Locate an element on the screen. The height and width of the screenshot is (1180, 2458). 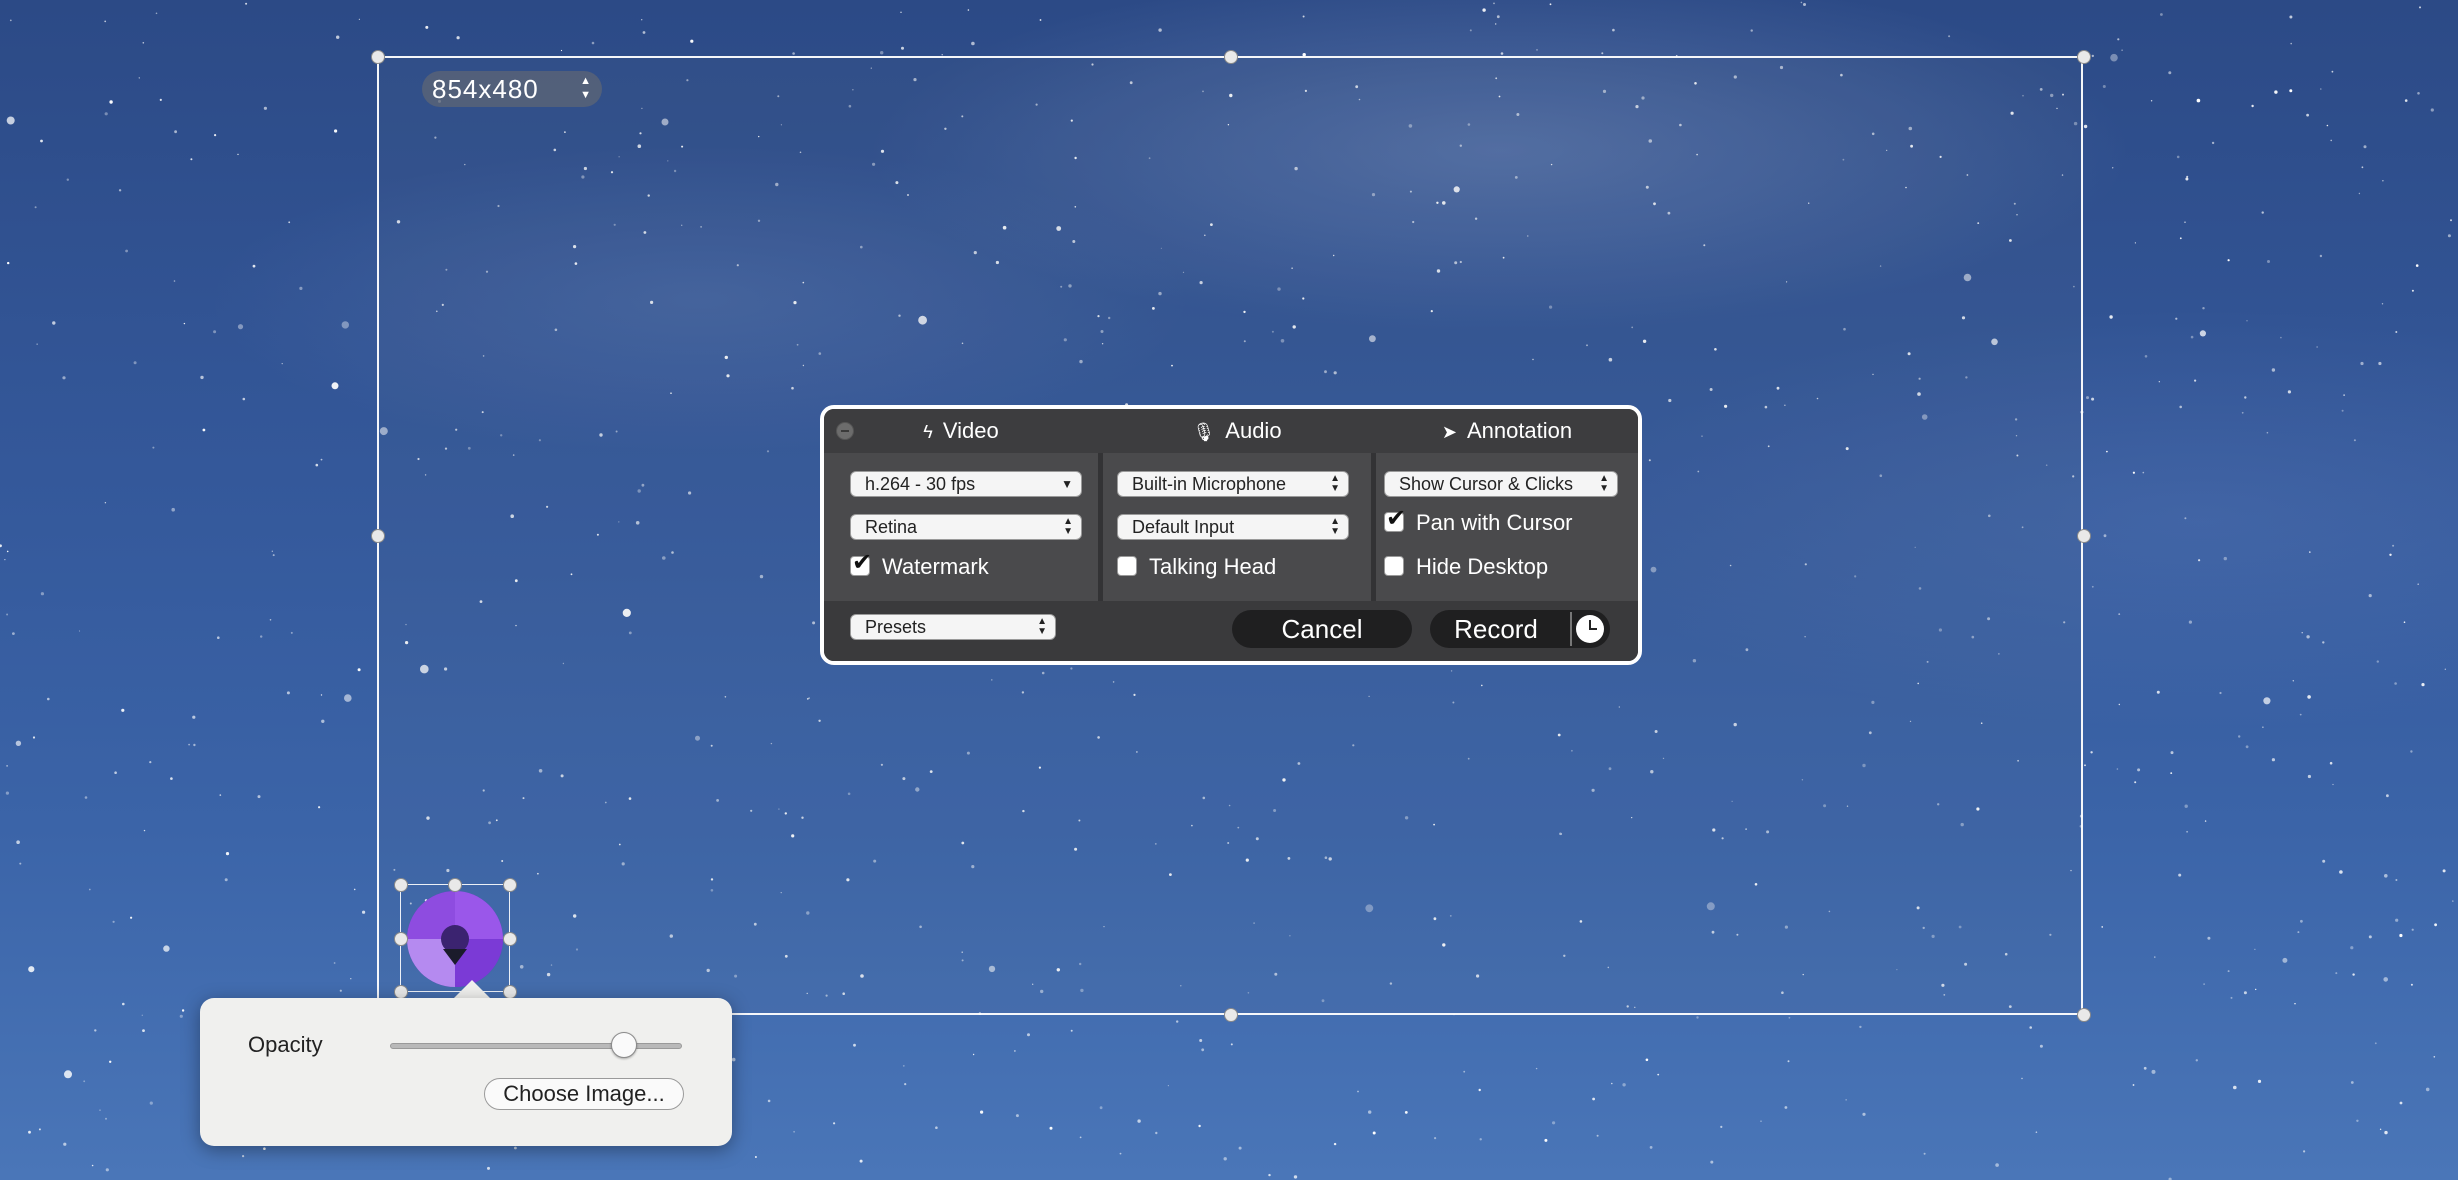
watermark-handle-bottom-right is located at coordinates (510, 992).